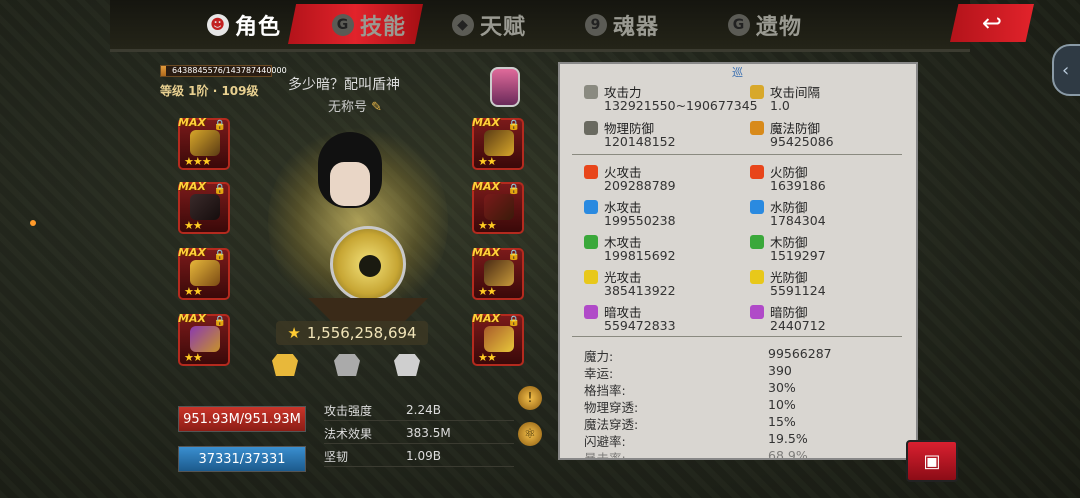 The width and height of the screenshot is (1080, 498). I want to click on stat-light-attack: 光攻击 385413922, so click(665, 285).